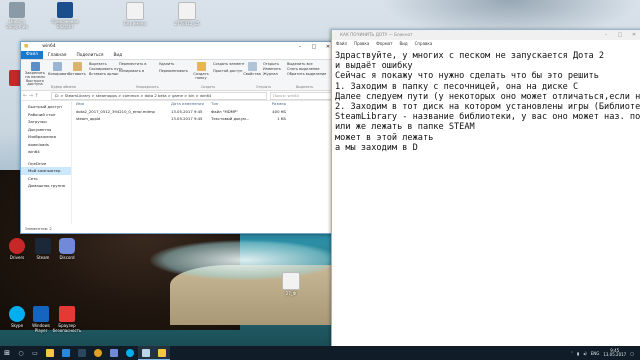 The height and width of the screenshot is (360, 640). What do you see at coordinates (585, 353) in the screenshot?
I see `volume-icon: ◂)` at bounding box center [585, 353].